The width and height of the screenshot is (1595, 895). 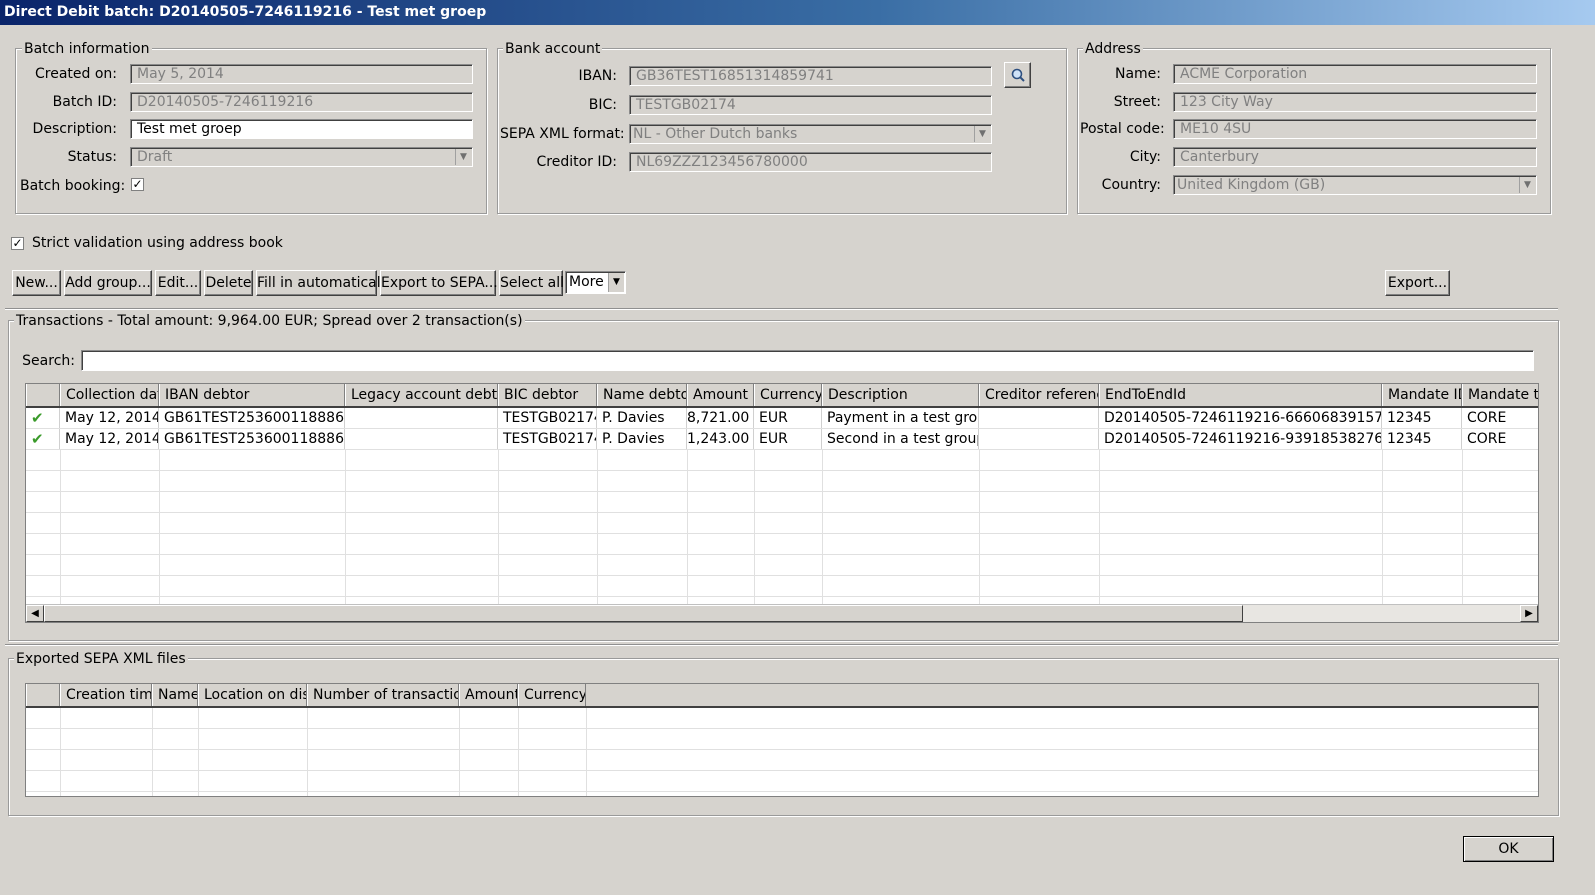 What do you see at coordinates (92, 157) in the screenshot?
I see `status-label: Status:` at bounding box center [92, 157].